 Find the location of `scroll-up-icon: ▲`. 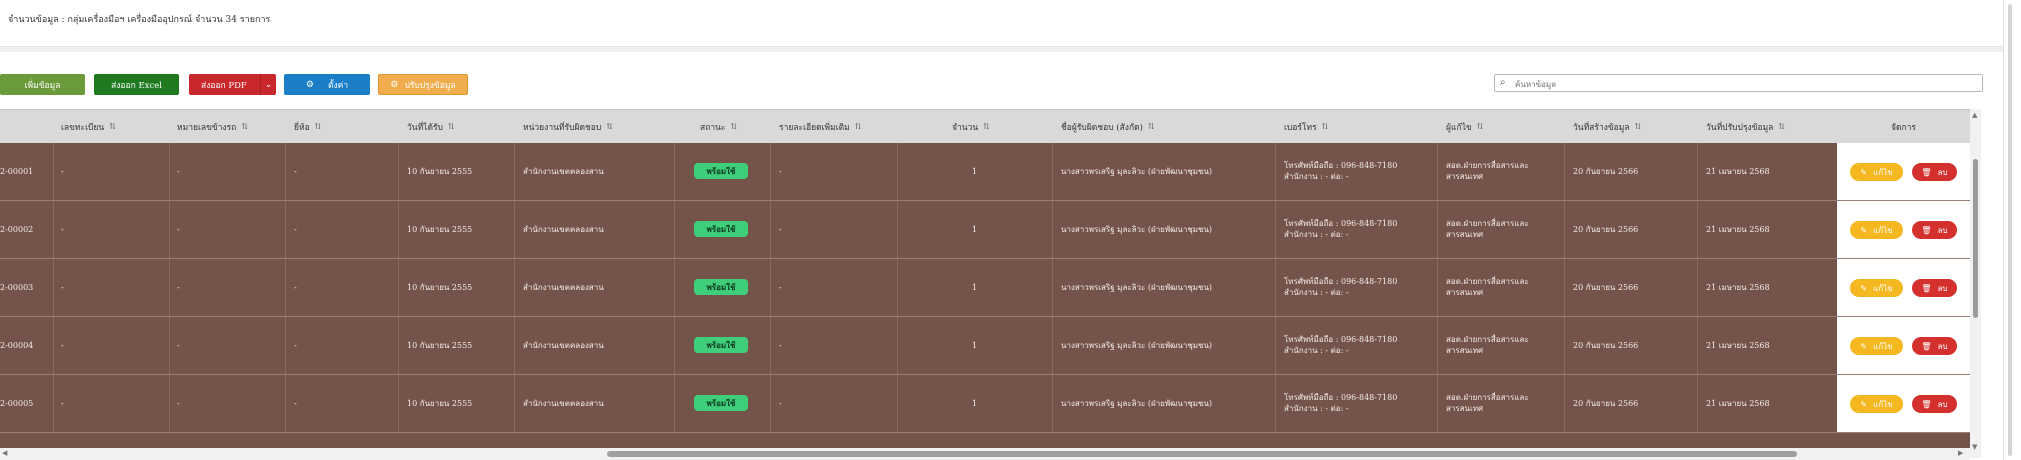

scroll-up-icon: ▲ is located at coordinates (1974, 115).